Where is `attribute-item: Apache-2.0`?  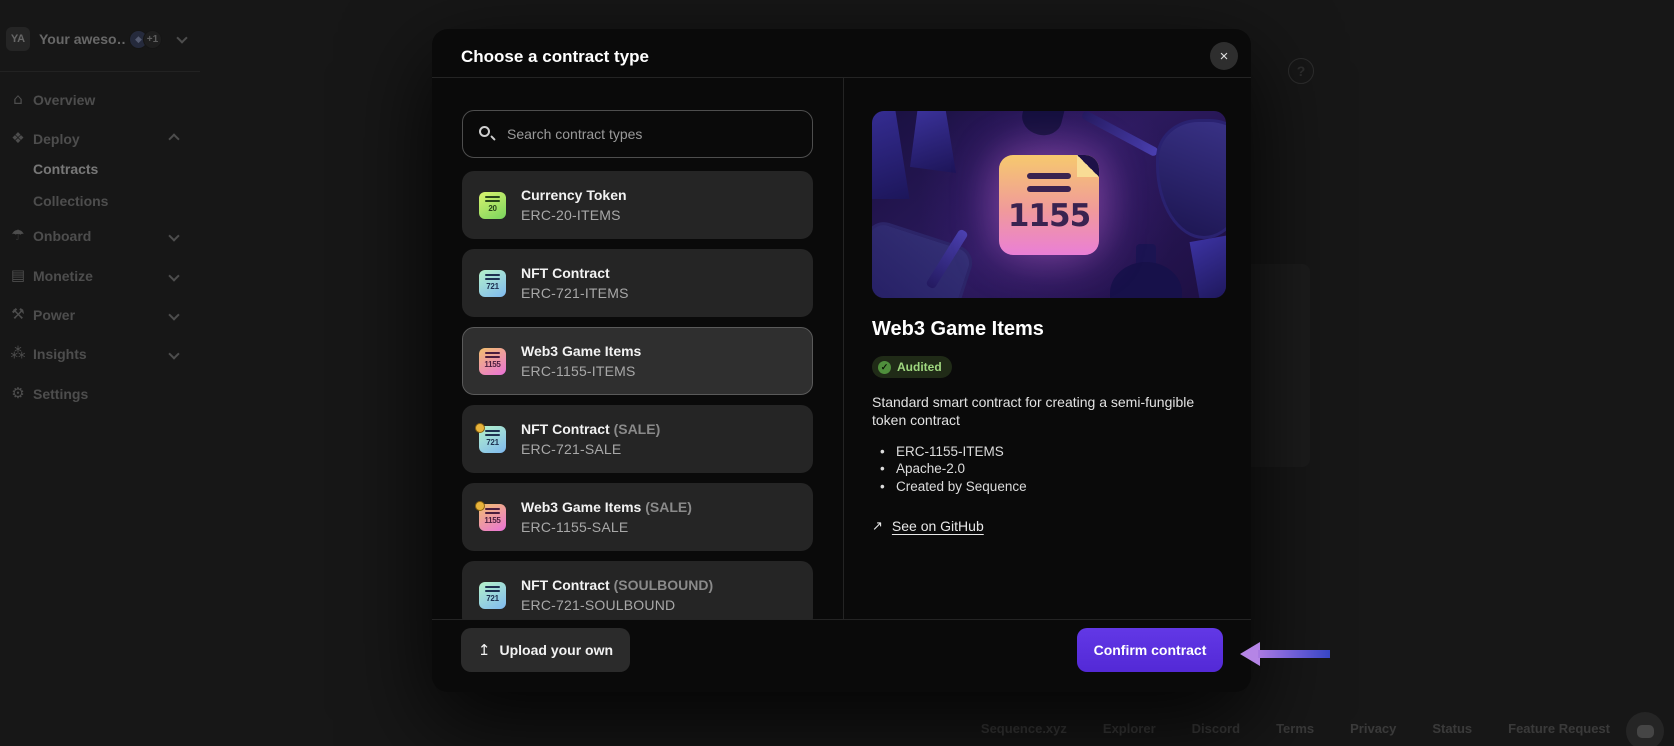 attribute-item: Apache-2.0 is located at coordinates (1048, 469).